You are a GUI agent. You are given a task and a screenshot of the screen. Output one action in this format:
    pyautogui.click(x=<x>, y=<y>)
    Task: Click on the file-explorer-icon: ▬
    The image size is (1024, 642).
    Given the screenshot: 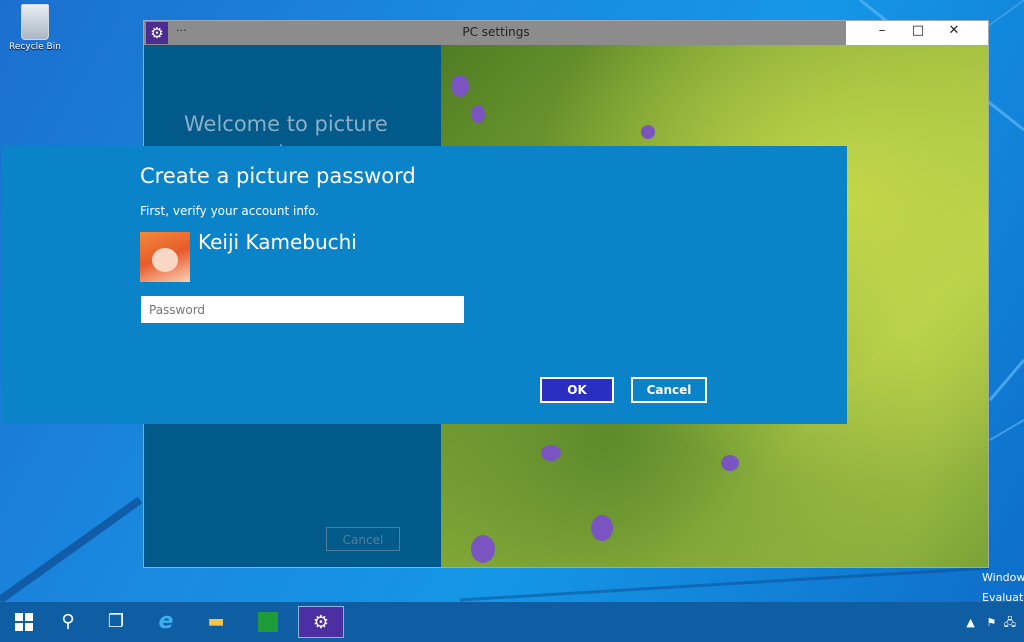 What is the action you would take?
    pyautogui.click(x=216, y=622)
    